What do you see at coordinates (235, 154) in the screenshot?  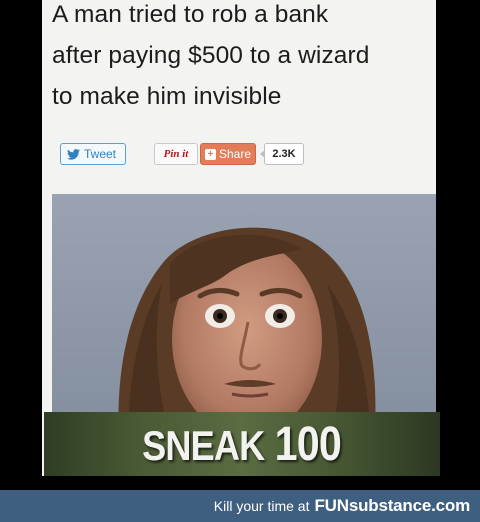 I see `share-label: Share` at bounding box center [235, 154].